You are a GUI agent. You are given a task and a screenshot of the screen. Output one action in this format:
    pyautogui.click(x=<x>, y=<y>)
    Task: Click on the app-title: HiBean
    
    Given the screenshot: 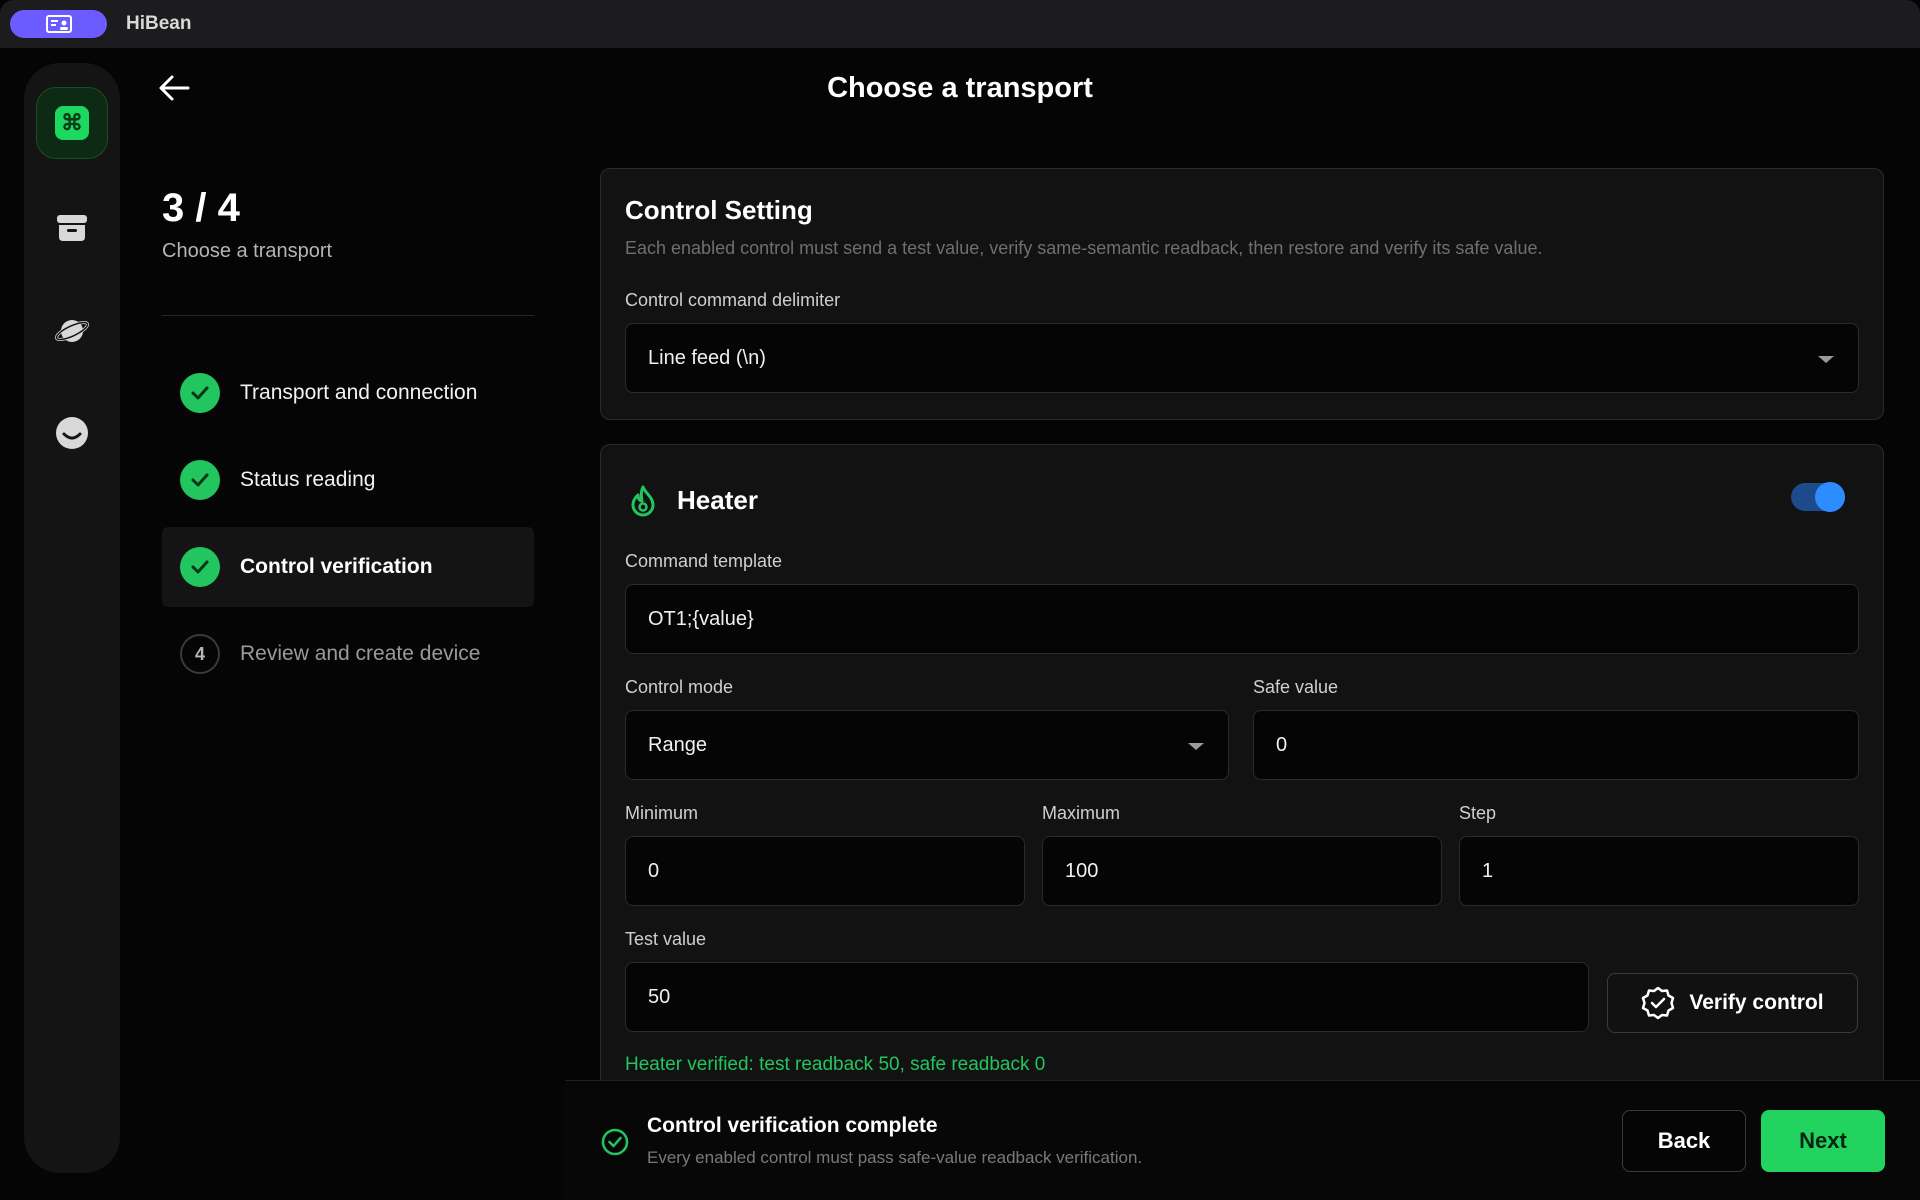 What is the action you would take?
    pyautogui.click(x=159, y=23)
    